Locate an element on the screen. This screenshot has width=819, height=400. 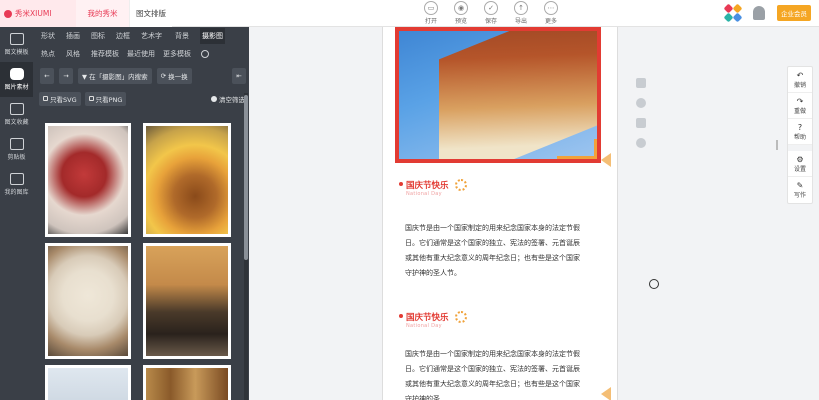
sky-photo is located at coordinates (88, 384).